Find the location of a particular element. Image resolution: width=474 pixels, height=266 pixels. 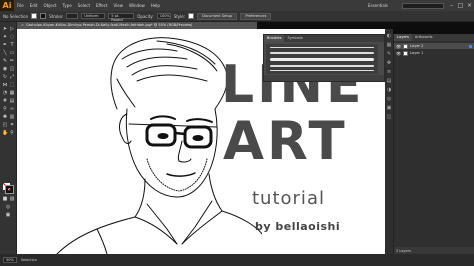

workspace-switcher: Essentials is located at coordinates (378, 5).